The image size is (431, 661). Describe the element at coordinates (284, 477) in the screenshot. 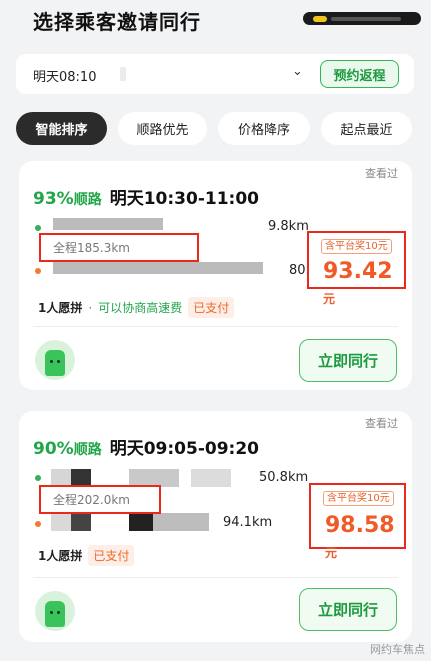

I see `start-distance: 50.8km` at that location.